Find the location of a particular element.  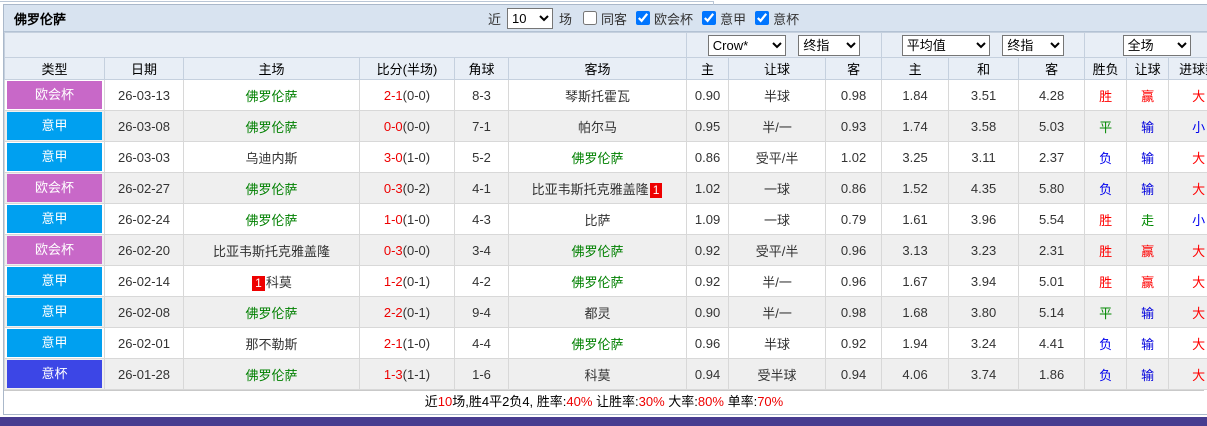

scope-select: 全场 is located at coordinates (1156, 45).